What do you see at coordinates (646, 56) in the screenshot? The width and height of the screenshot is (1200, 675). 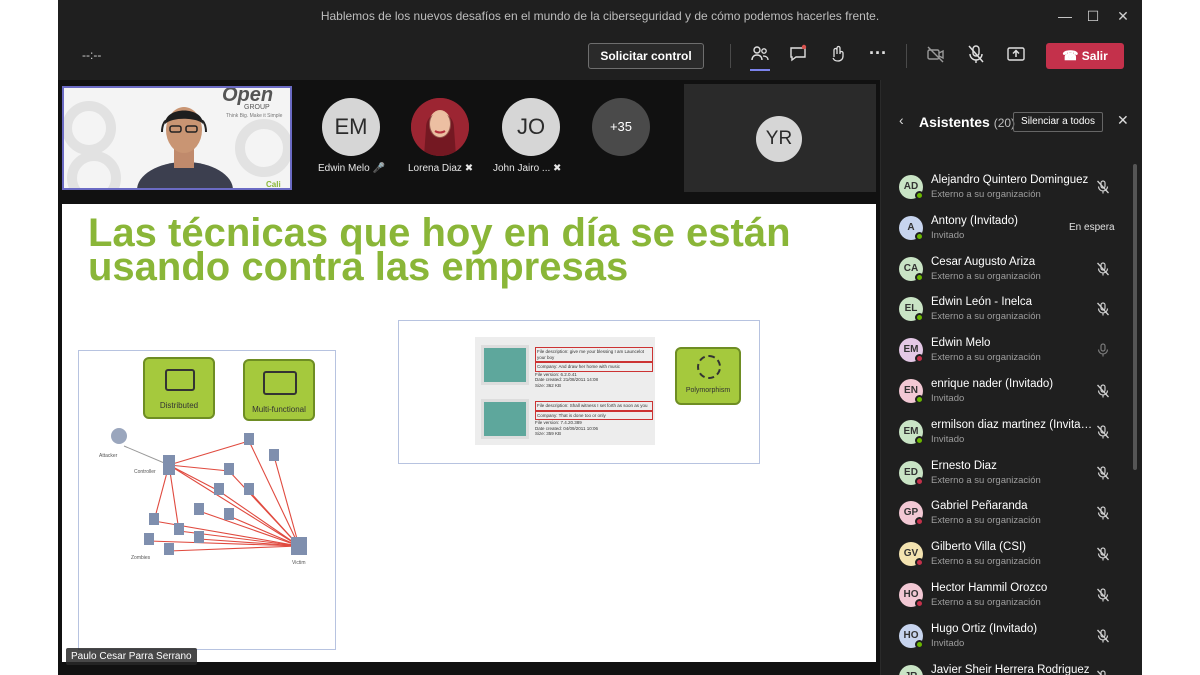 I see `request-control-button: Solicitar control` at bounding box center [646, 56].